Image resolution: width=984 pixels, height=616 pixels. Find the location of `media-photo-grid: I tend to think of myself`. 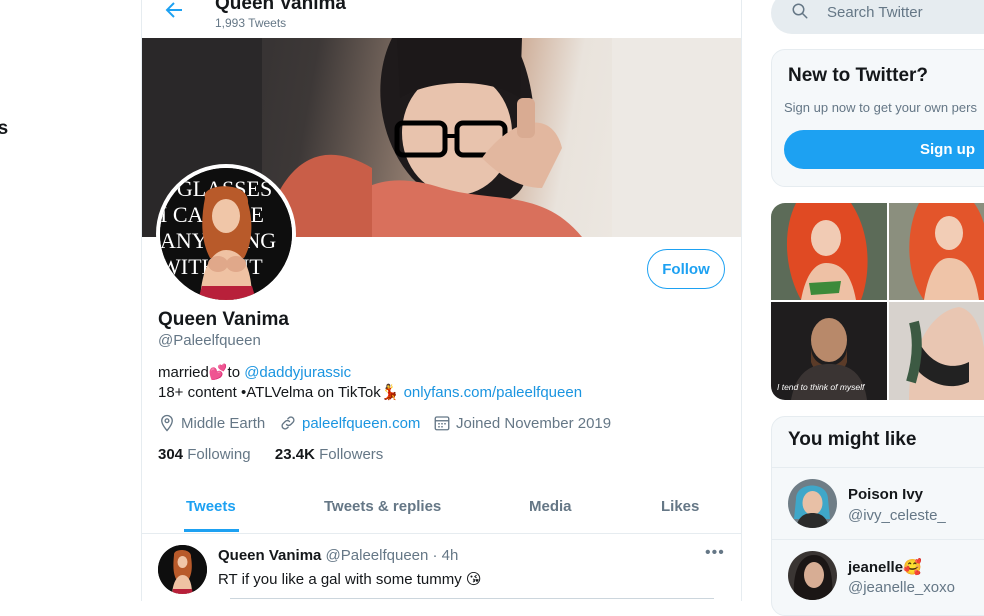

media-photo-grid: I tend to think of myself is located at coordinates (877, 301).